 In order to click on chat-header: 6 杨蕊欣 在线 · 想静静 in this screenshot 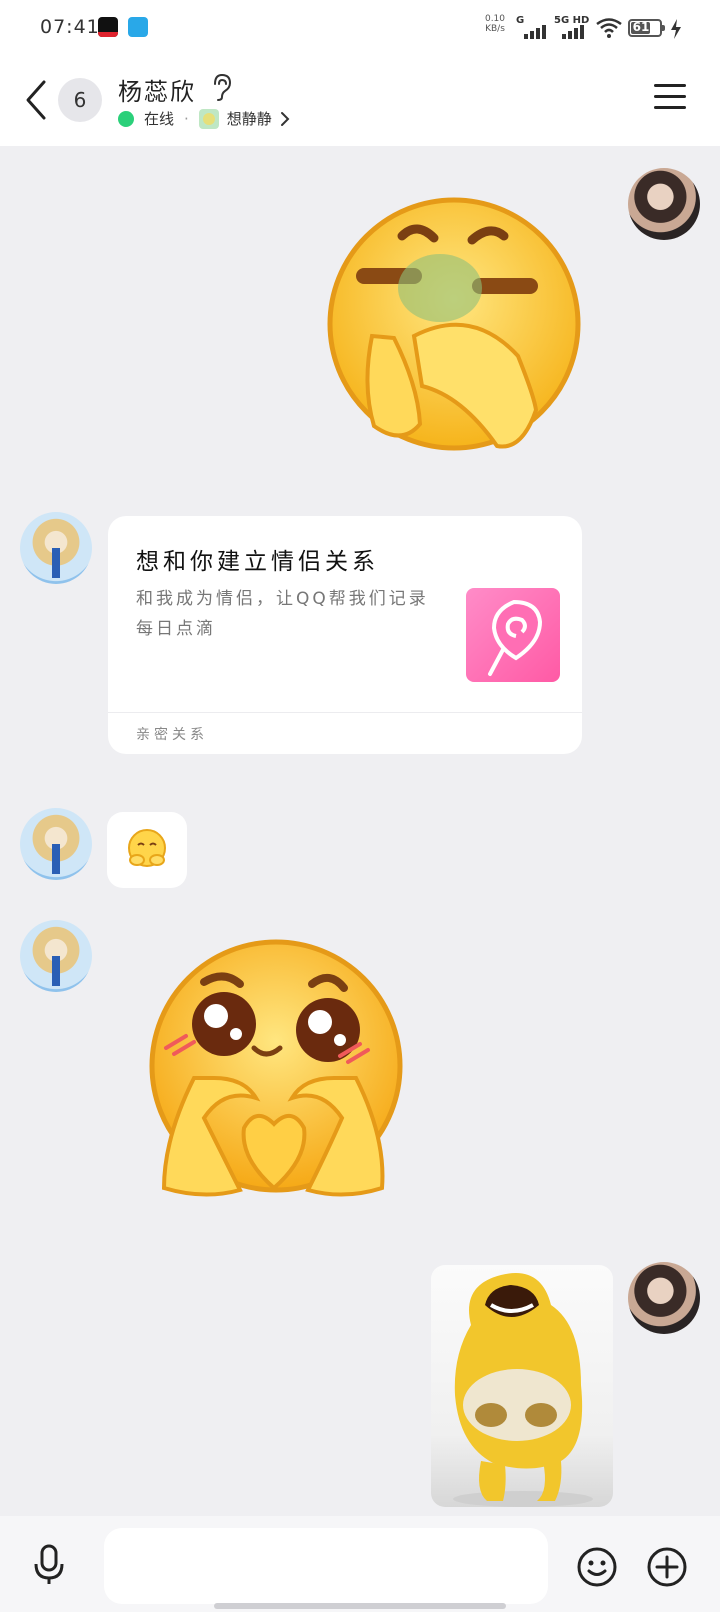, I will do `click(360, 100)`.